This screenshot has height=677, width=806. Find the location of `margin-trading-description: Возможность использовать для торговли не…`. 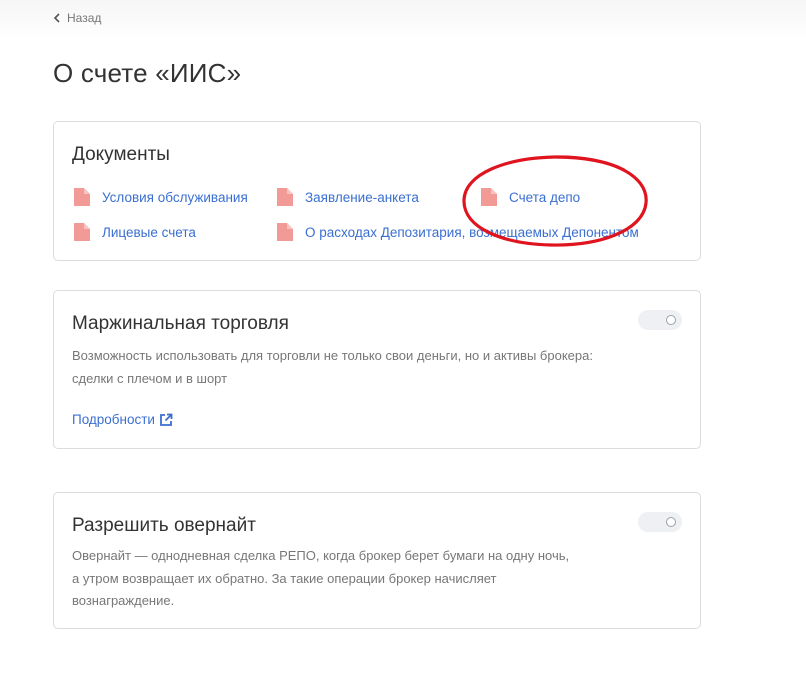

margin-trading-description: Возможность использовать для торговли не… is located at coordinates (332, 367).